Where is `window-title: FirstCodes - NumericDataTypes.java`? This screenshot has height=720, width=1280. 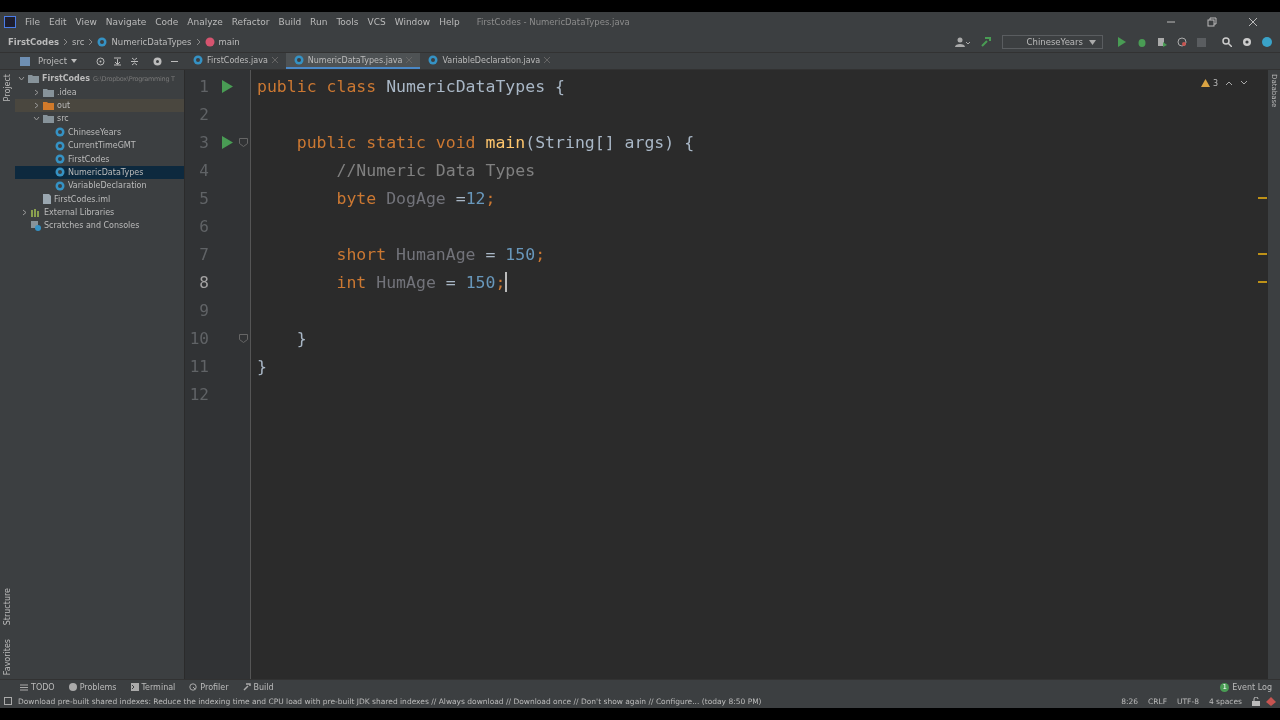 window-title: FirstCodes - NumericDataTypes.java is located at coordinates (553, 22).